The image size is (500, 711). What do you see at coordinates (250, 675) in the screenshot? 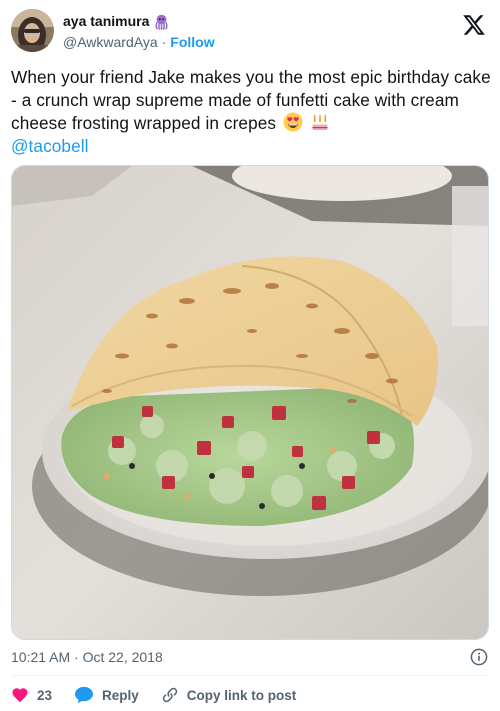
I see `divider` at bounding box center [250, 675].